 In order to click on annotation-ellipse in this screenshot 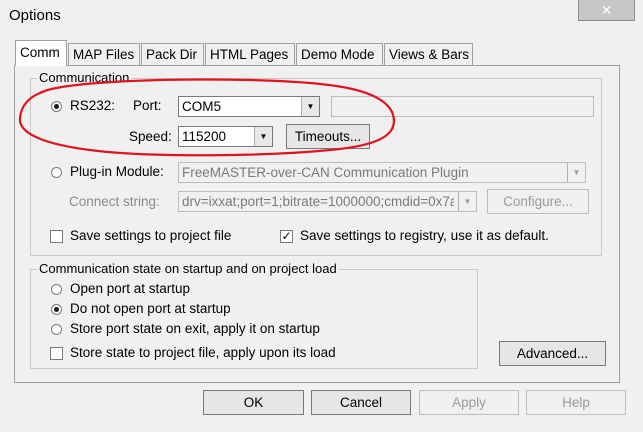, I will do `click(207, 117)`.